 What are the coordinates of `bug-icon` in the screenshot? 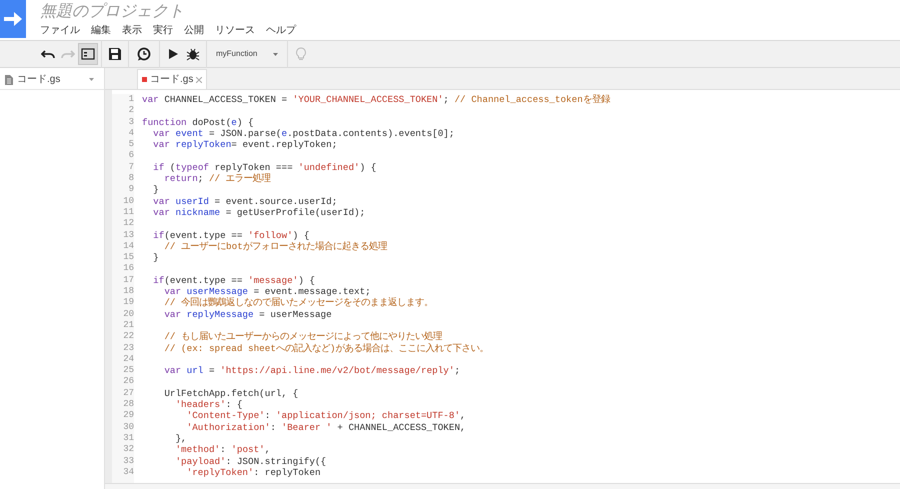 It's located at (193, 54).